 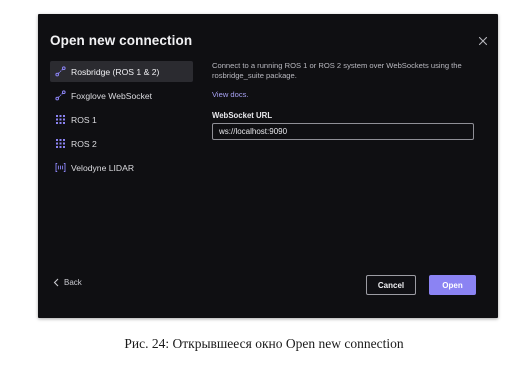 I want to click on source-item-label: ROS 2, so click(x=84, y=143).